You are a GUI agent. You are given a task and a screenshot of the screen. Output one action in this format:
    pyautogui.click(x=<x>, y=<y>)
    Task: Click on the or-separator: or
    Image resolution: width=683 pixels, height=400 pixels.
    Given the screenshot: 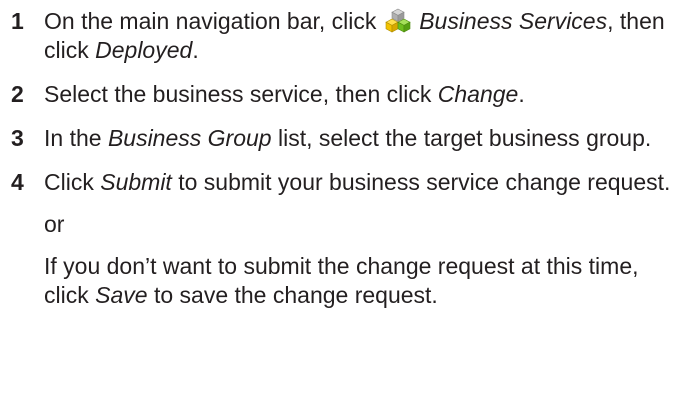 What is the action you would take?
    pyautogui.click(x=54, y=224)
    